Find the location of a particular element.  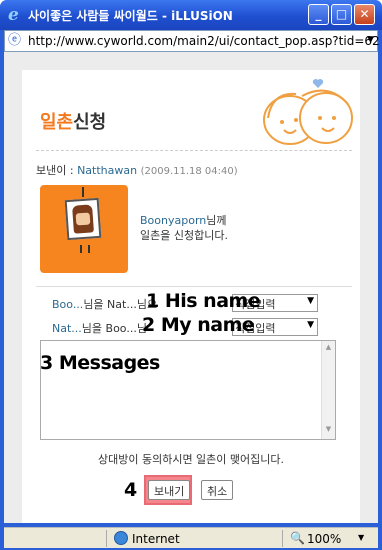

relation-label-1: Boo...님을 Nat...님으 is located at coordinates (104, 304).